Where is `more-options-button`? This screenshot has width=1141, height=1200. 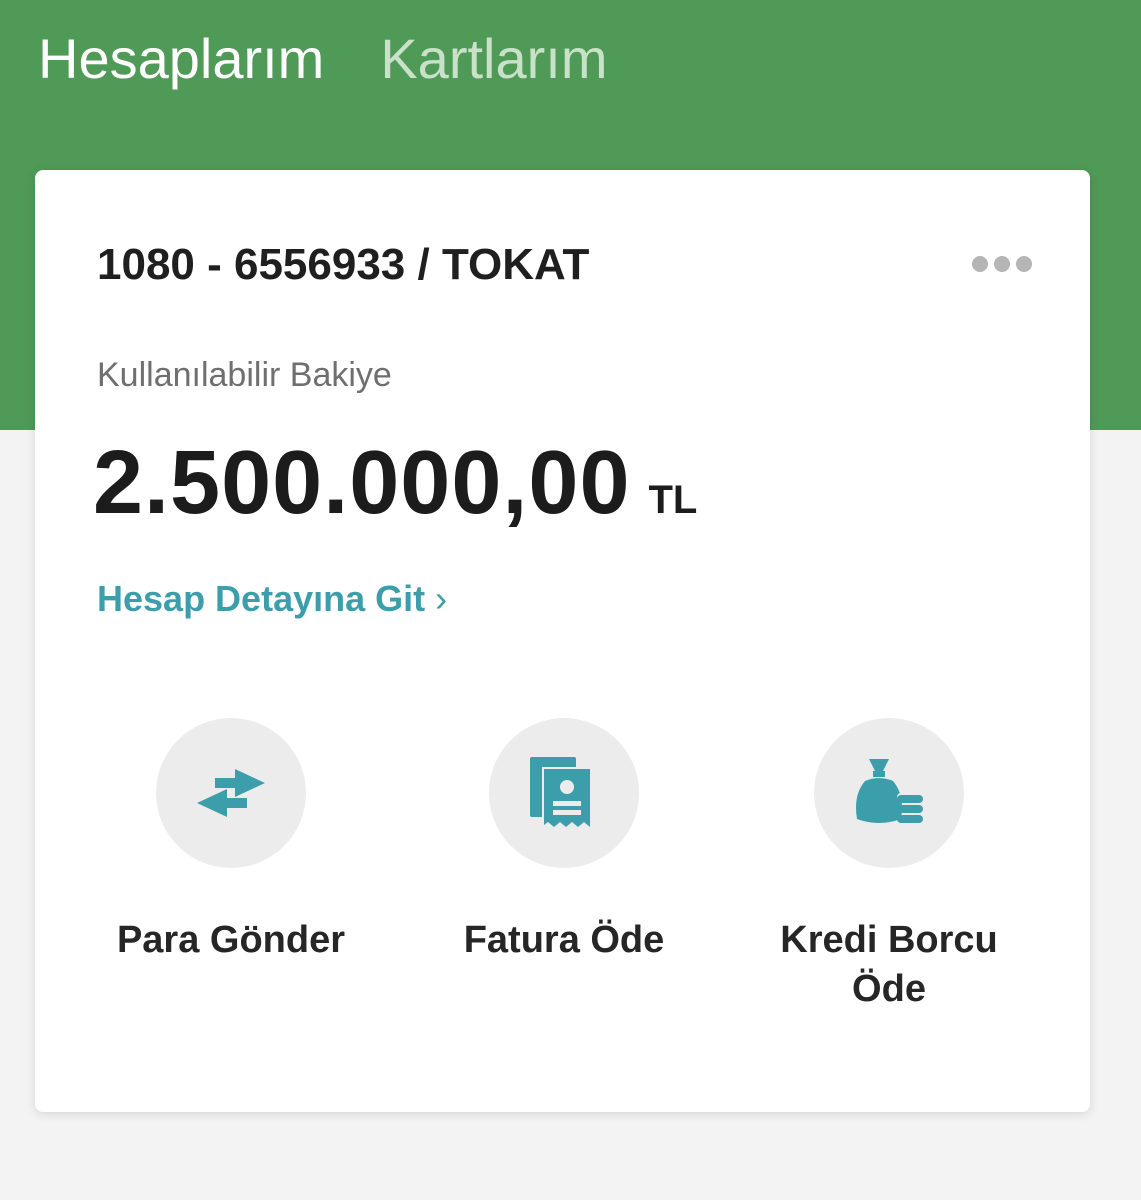
more-options-button is located at coordinates (1002, 264).